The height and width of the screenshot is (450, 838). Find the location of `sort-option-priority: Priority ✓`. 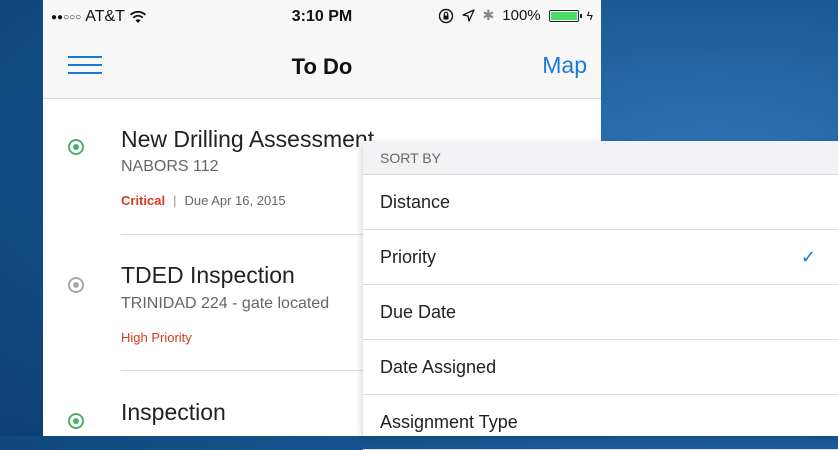

sort-option-priority: Priority ✓ is located at coordinates (600, 257).